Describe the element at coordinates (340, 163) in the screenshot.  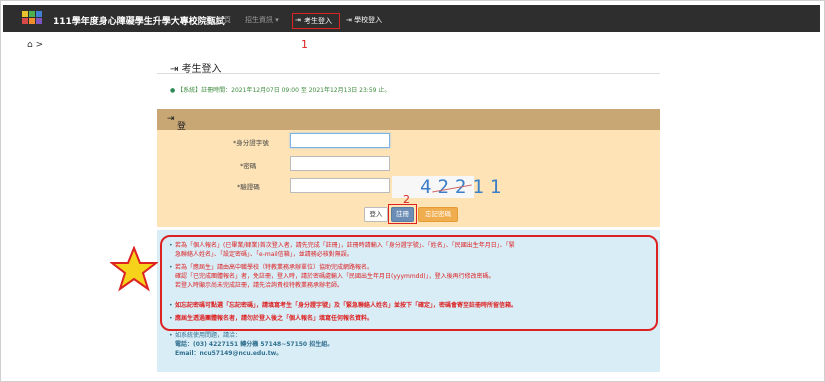
I see `password-input` at that location.